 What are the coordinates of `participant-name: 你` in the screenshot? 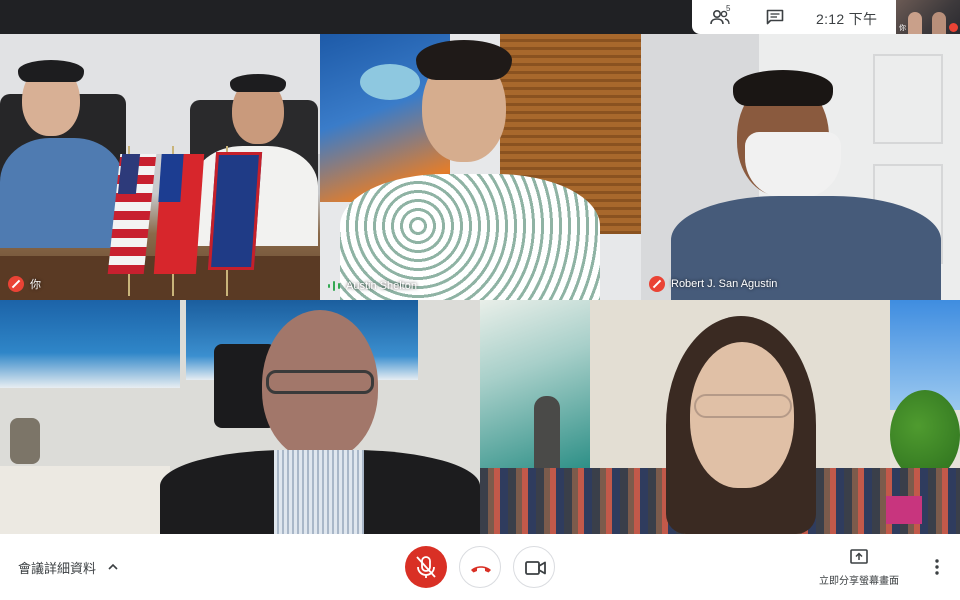 It's located at (35, 285).